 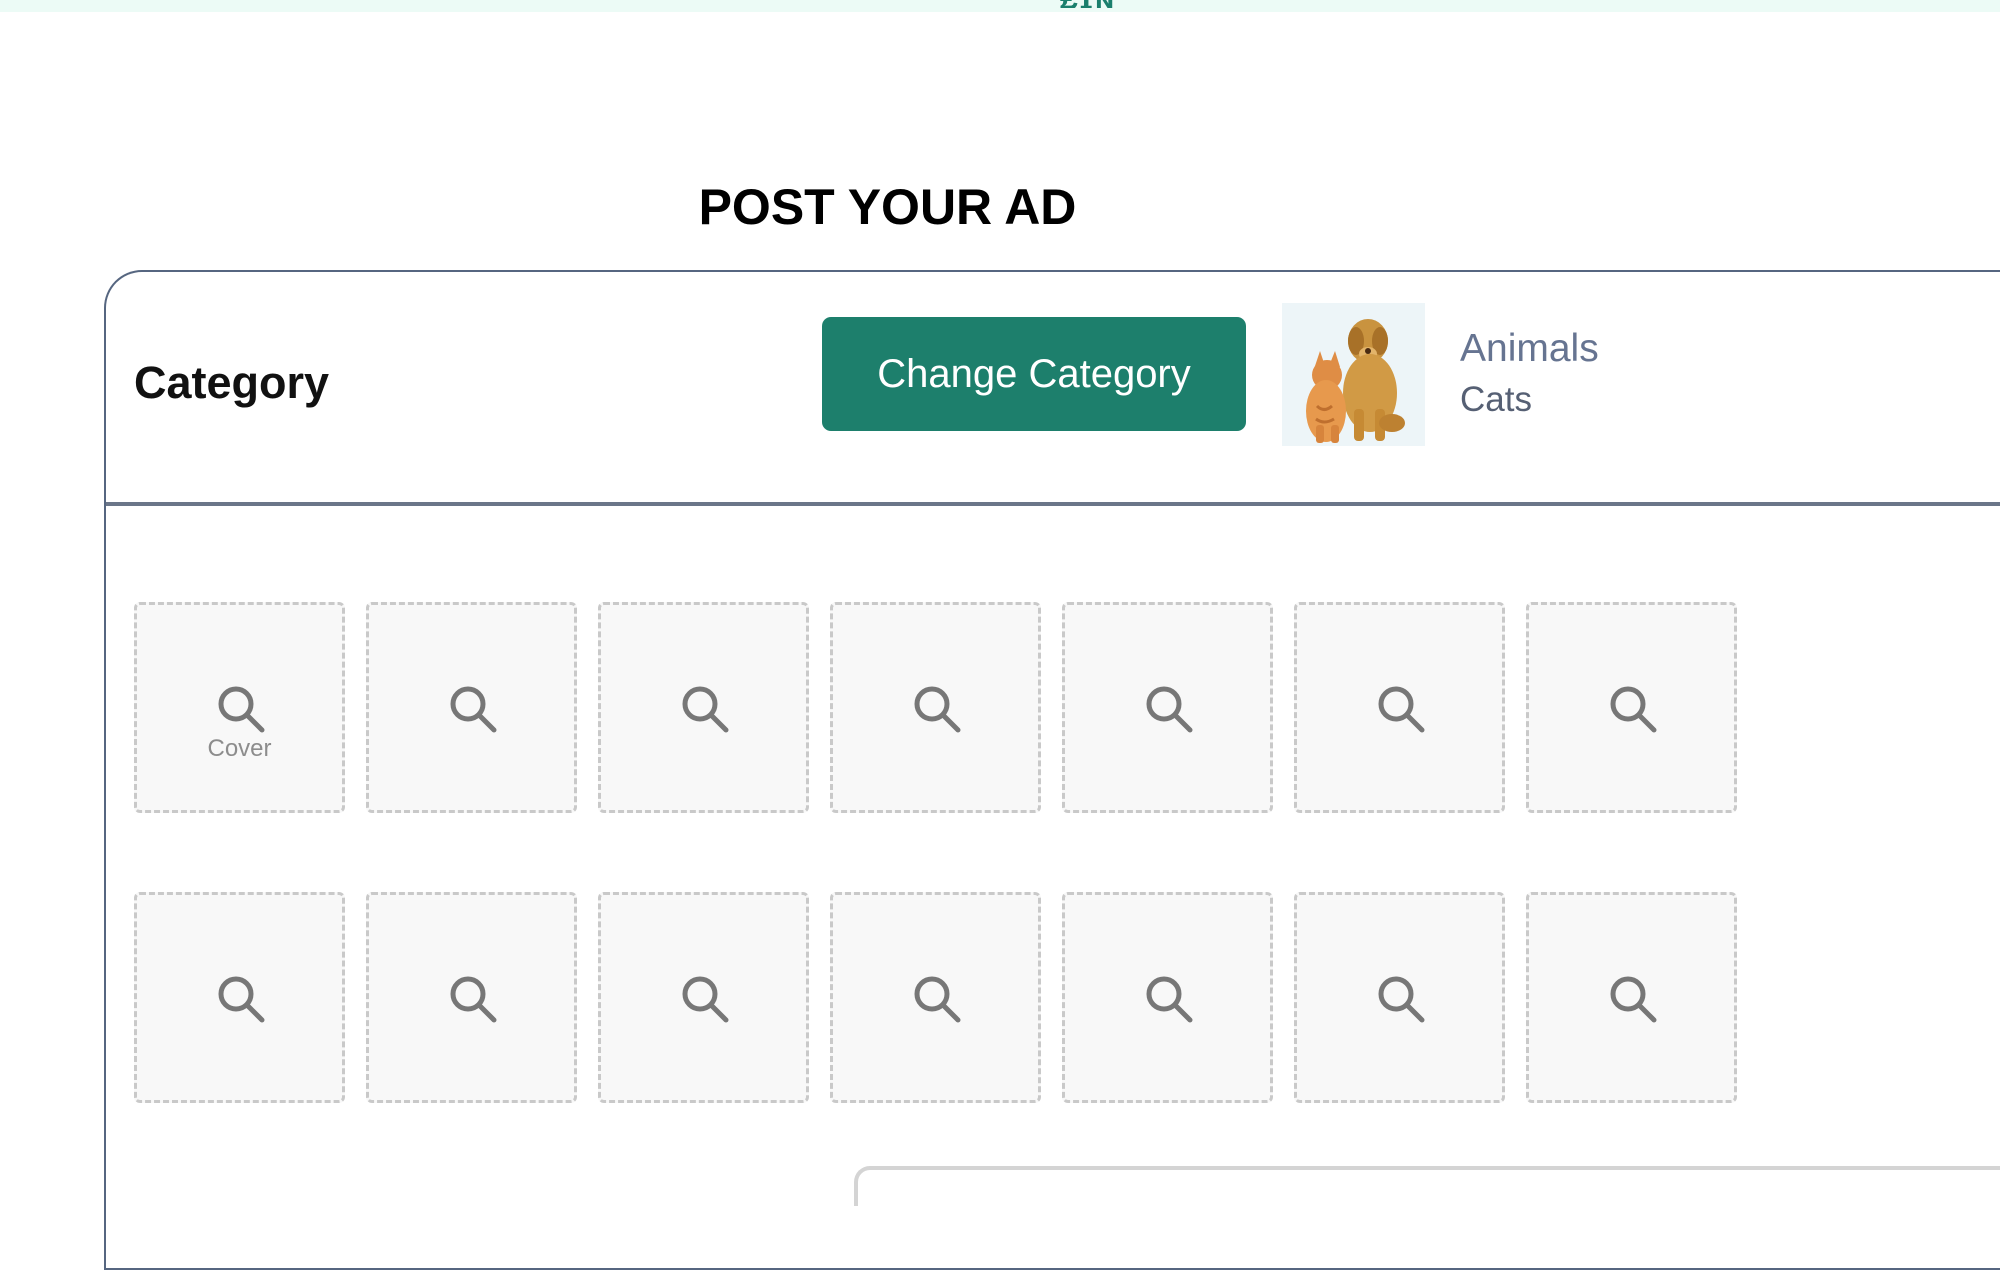 I want to click on selected-subcategory: Cats, so click(x=1496, y=399).